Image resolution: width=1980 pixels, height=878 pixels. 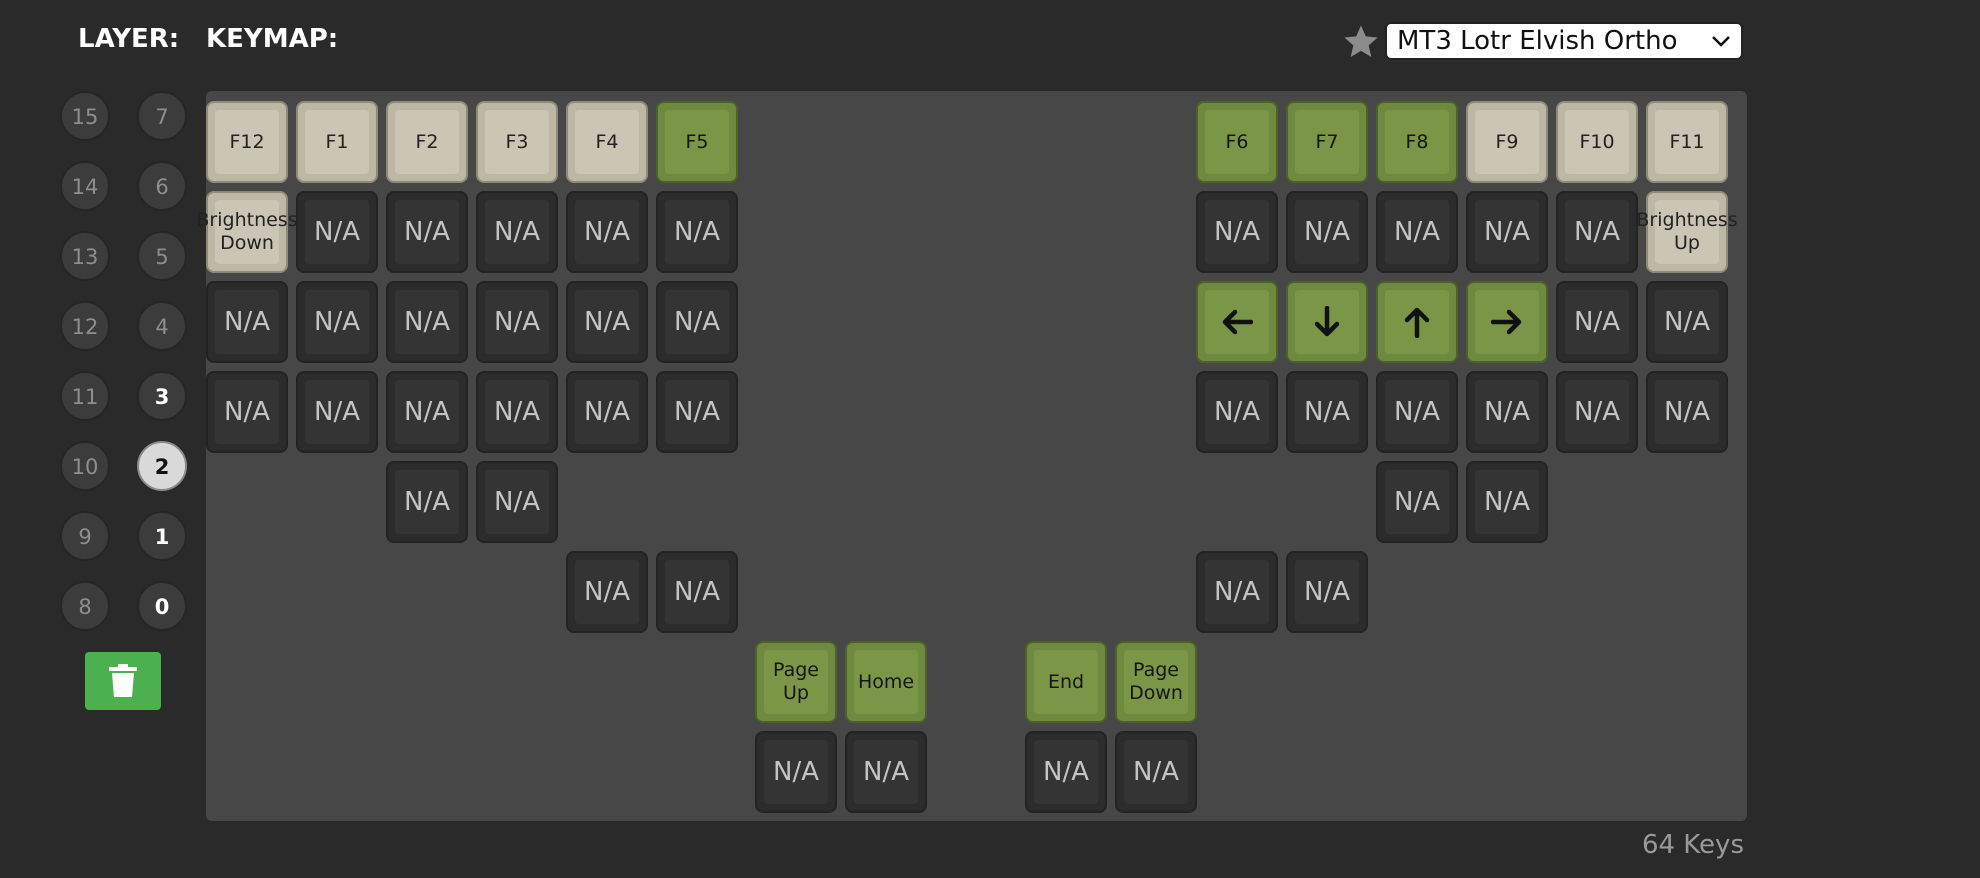 What do you see at coordinates (162, 396) in the screenshot?
I see `layer-button-3: 3` at bounding box center [162, 396].